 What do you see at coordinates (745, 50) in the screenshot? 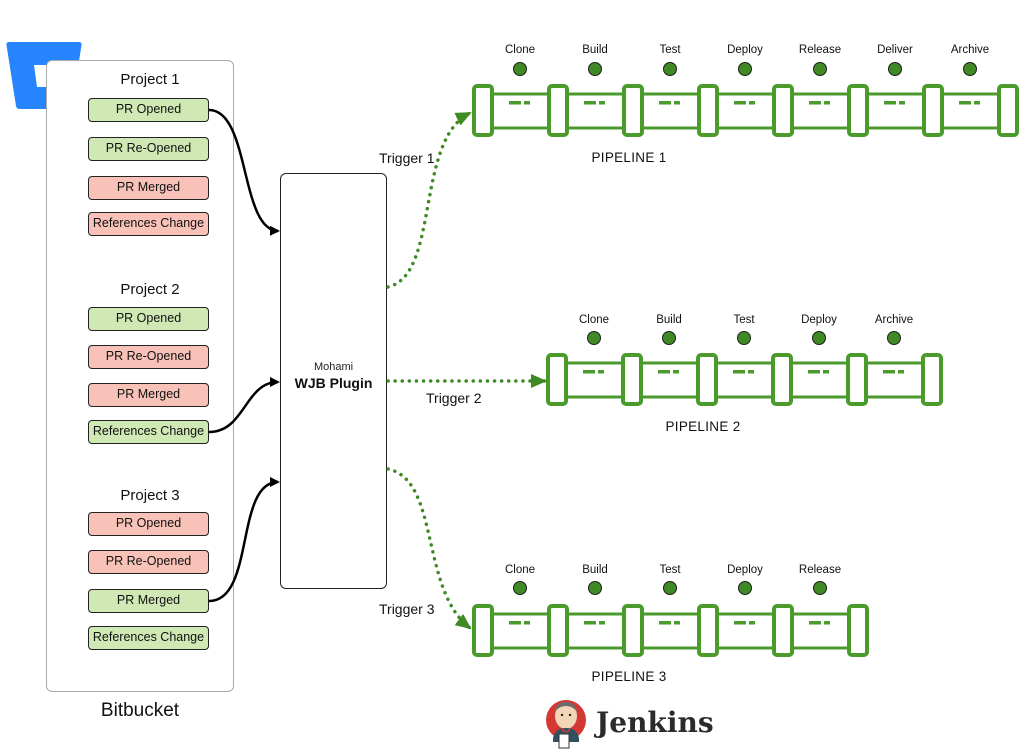
I see `pipeline-1-stage-label-deploy: Deploy` at bounding box center [745, 50].